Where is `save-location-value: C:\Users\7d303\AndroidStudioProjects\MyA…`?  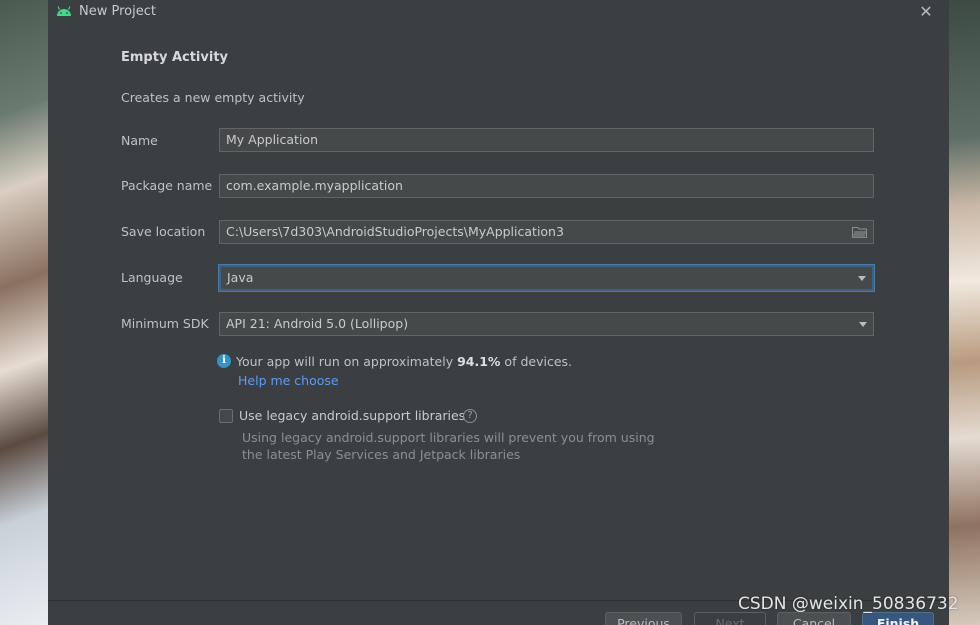 save-location-value: C:\Users\7d303\AndroidStudioProjects\MyA… is located at coordinates (395, 231).